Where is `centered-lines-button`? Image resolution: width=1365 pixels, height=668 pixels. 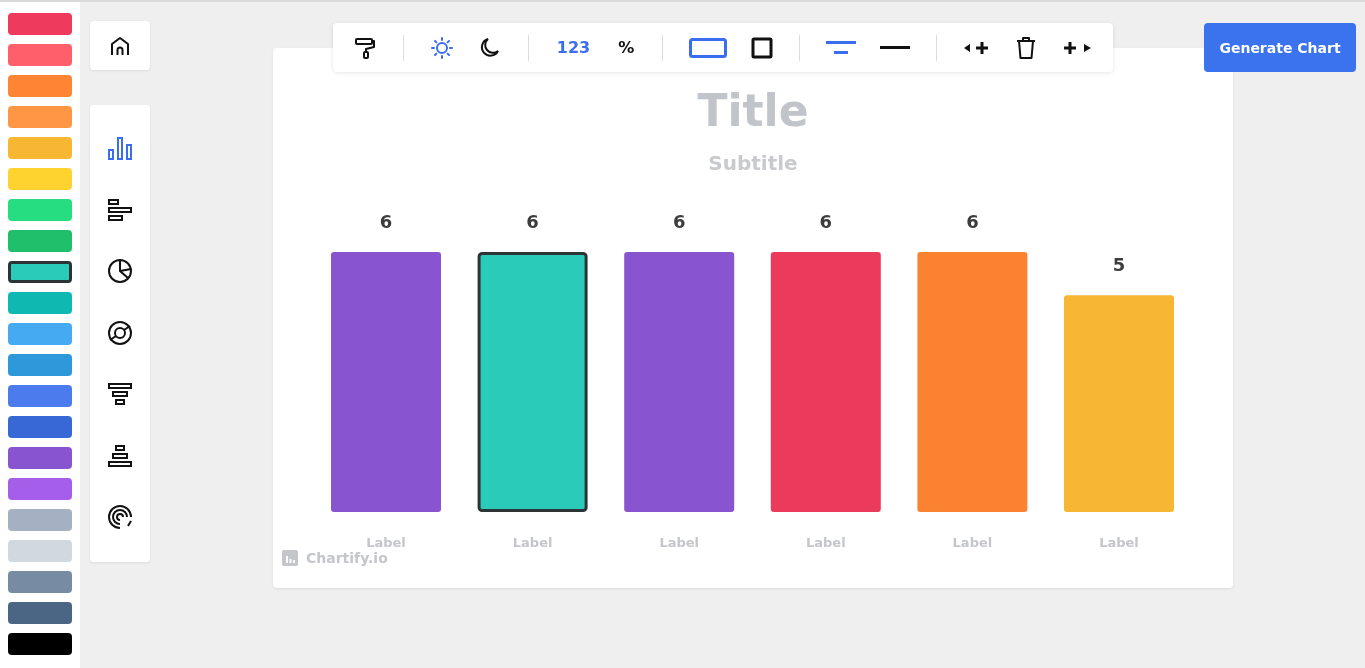
centered-lines-button is located at coordinates (841, 47).